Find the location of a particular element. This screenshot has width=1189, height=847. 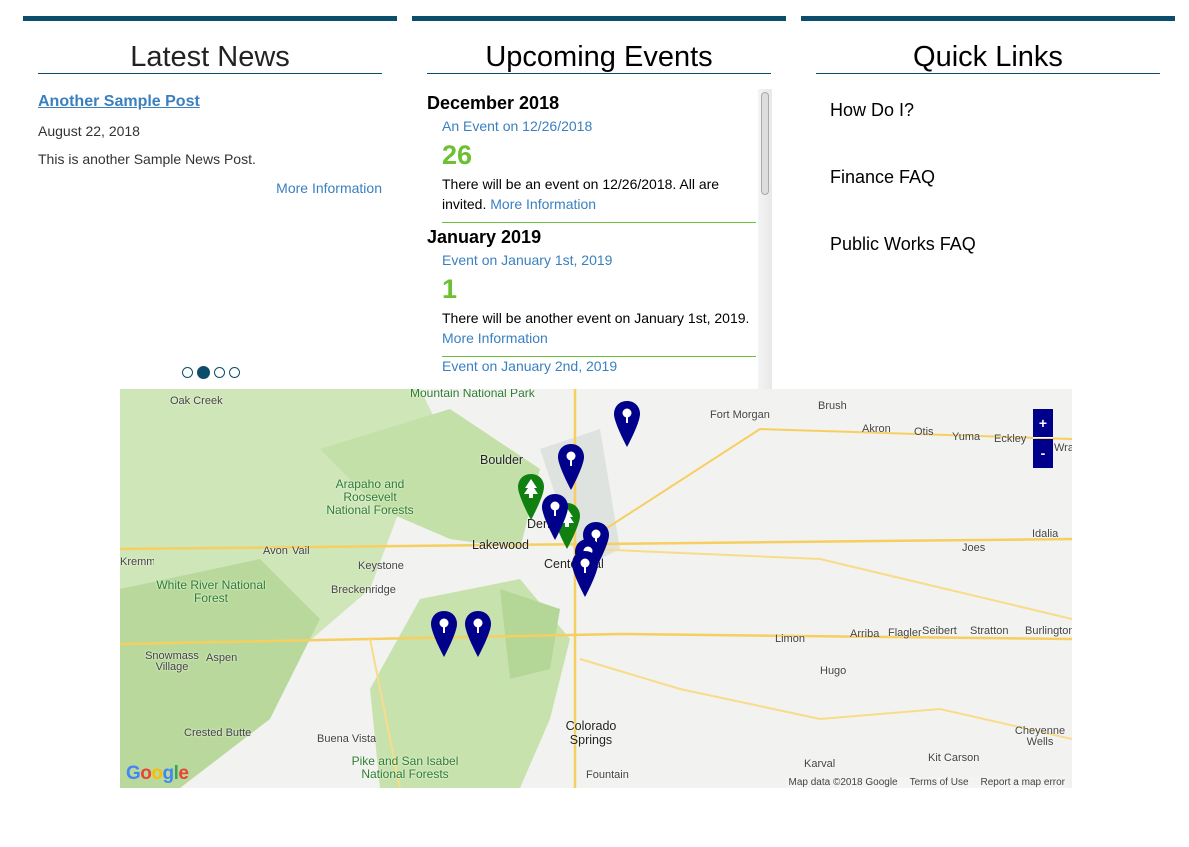

event-title-link: Event on January 2nd, 2019 is located at coordinates (599, 366).